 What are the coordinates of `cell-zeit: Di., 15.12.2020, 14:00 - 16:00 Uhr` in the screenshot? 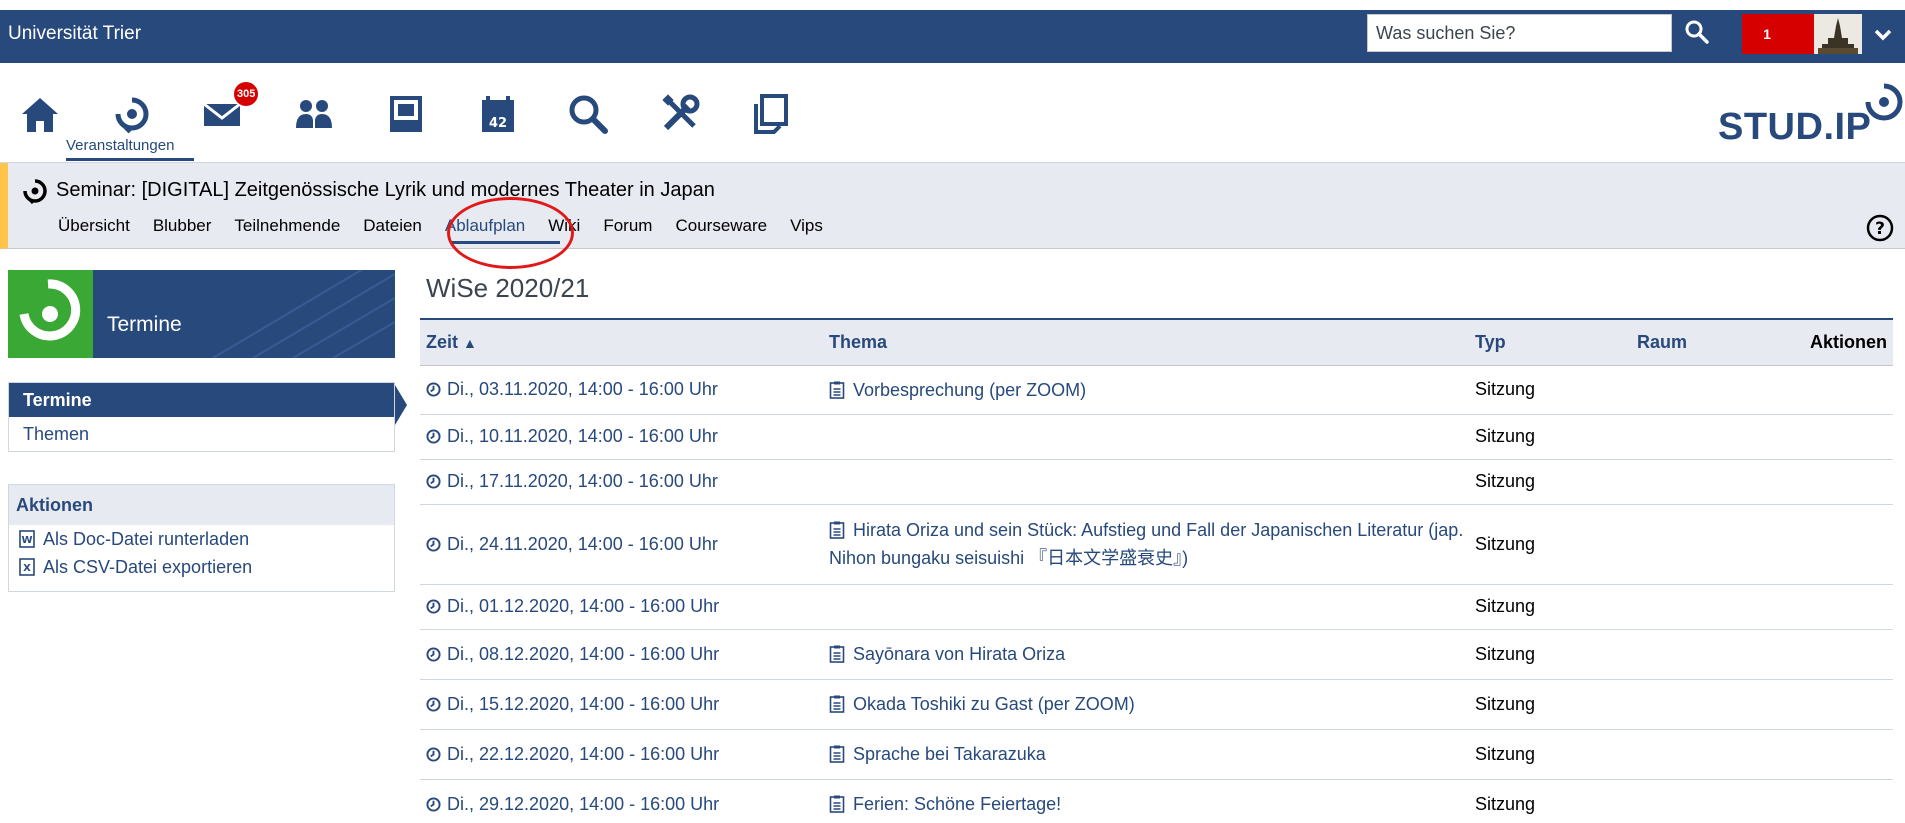 It's located at (621, 704).